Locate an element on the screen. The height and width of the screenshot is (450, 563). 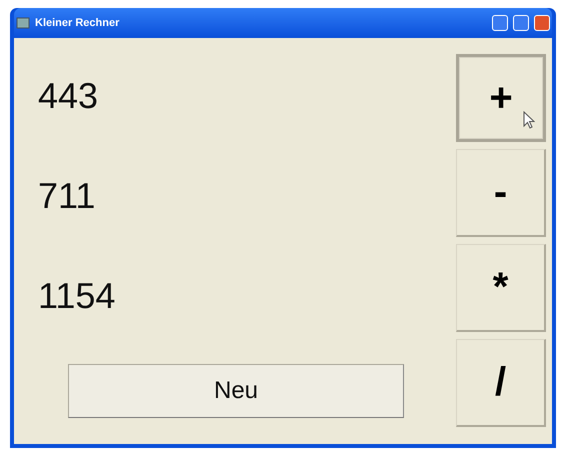
operator-button: - is located at coordinates (501, 193).